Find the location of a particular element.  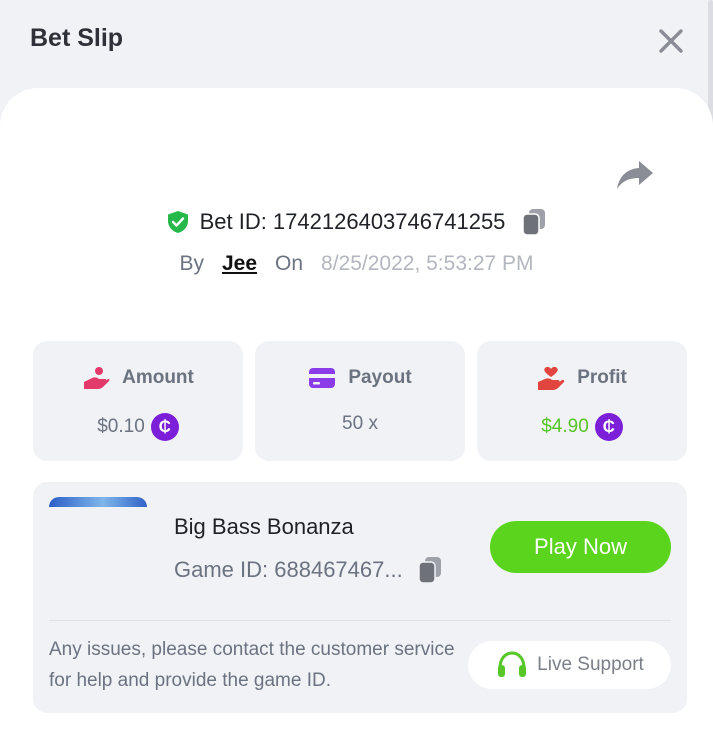

bet-id-text: Bet ID: 1742126403746741255 is located at coordinates (352, 221).